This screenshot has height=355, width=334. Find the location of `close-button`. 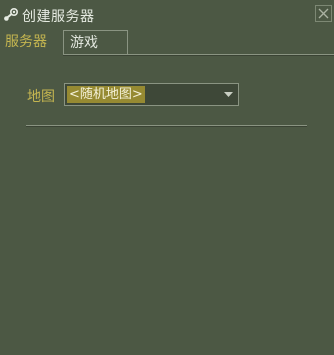

close-button is located at coordinates (323, 13).